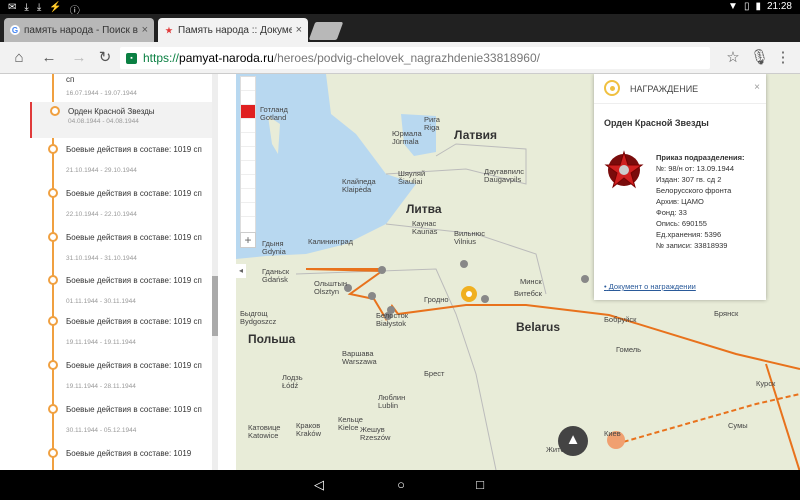 The image size is (800, 500). I want to click on city-label: Гродно, so click(436, 299).